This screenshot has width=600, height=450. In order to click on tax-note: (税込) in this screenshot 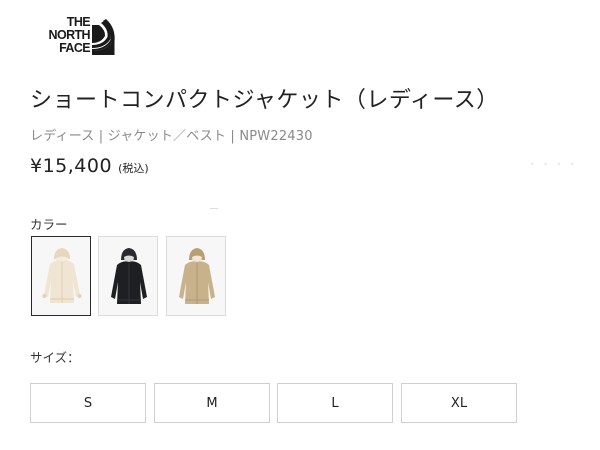, I will do `click(133, 168)`.